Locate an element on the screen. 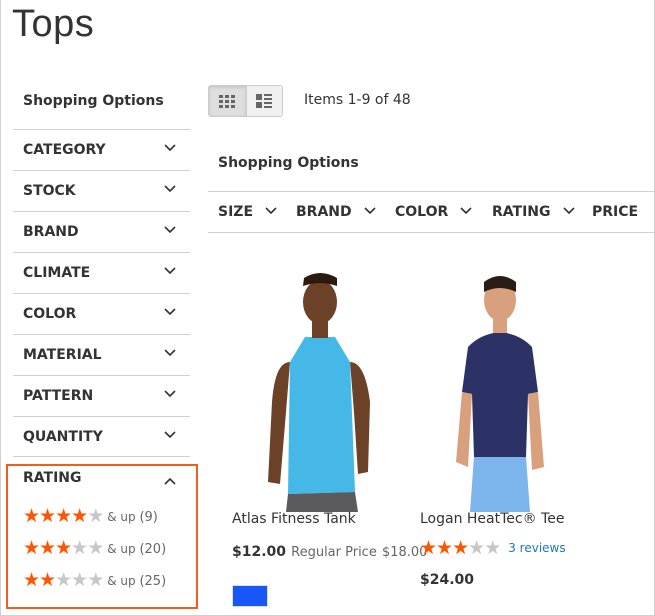 The width and height of the screenshot is (655, 616). filter-color: COLOR is located at coordinates (101, 313).